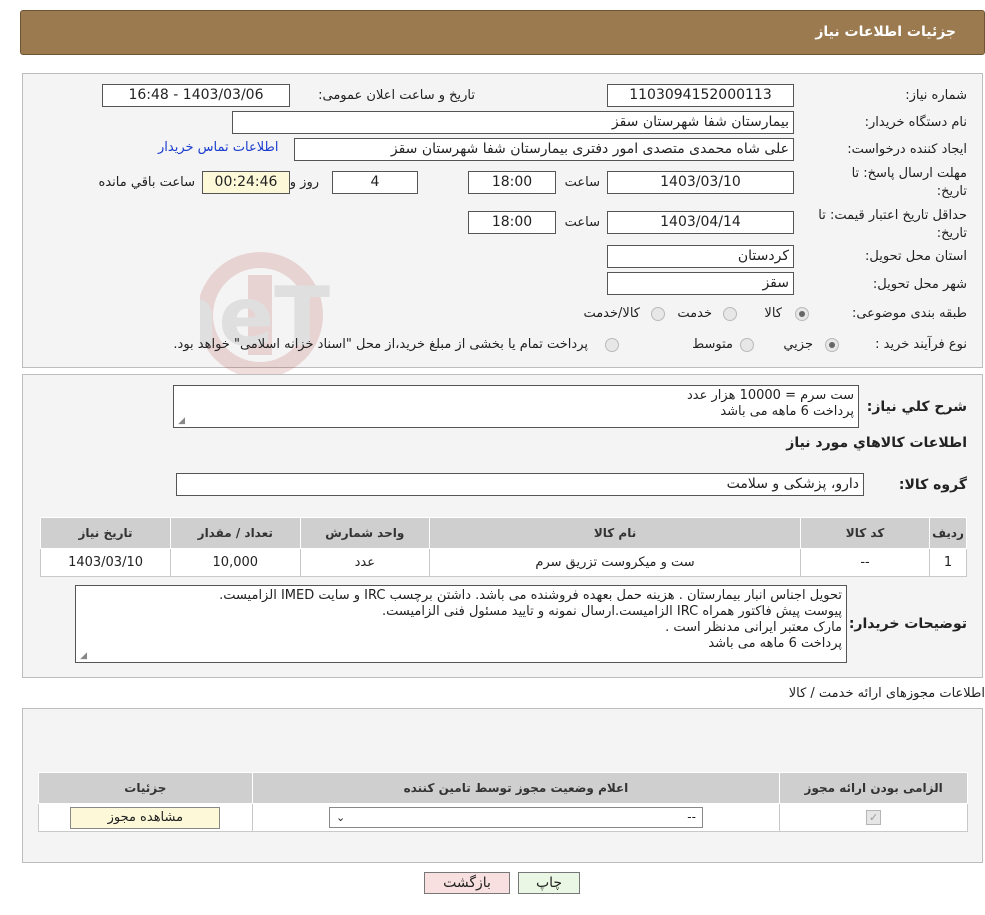 This screenshot has height=915, width=985. Describe the element at coordinates (886, 693) in the screenshot. I see `permits-title: اطلاعات مجوزهای ارائه خدمت / کالا` at that location.